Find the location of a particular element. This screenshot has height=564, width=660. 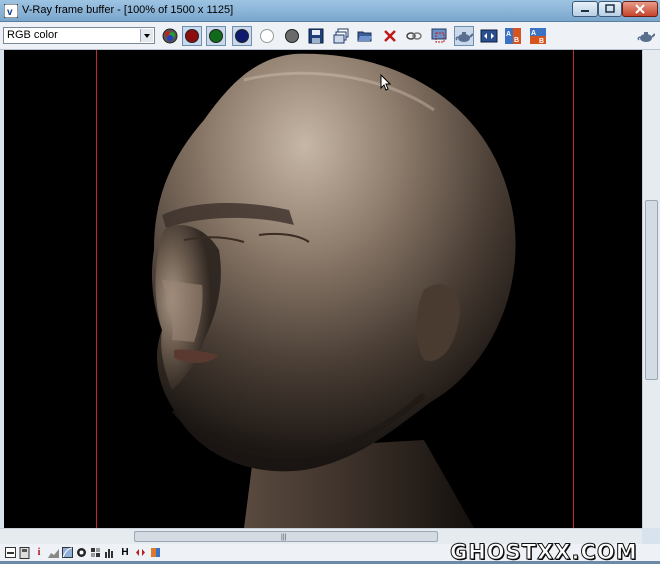

pixel-info-button is located at coordinates (489, 36).